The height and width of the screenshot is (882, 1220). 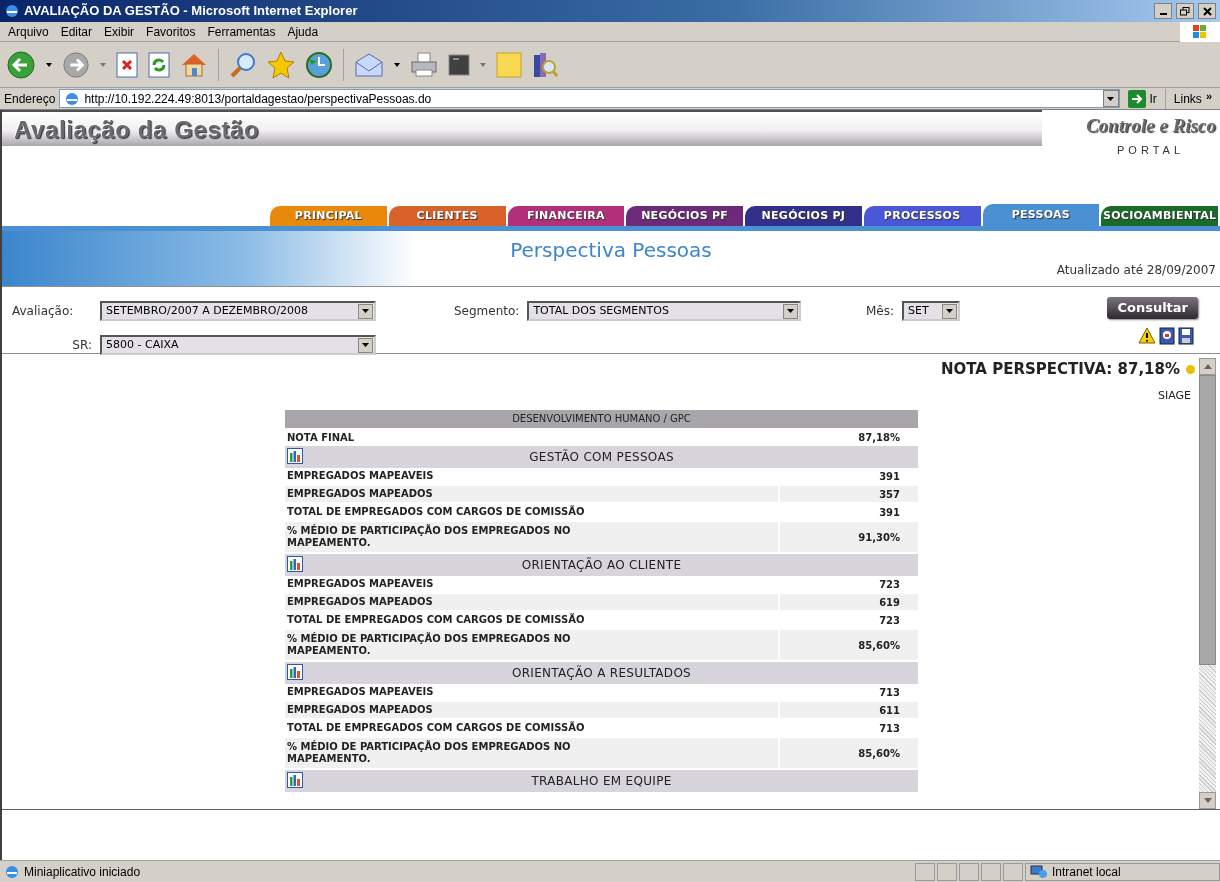 I want to click on nav-tab: PROCESSOS, so click(x=922, y=216).